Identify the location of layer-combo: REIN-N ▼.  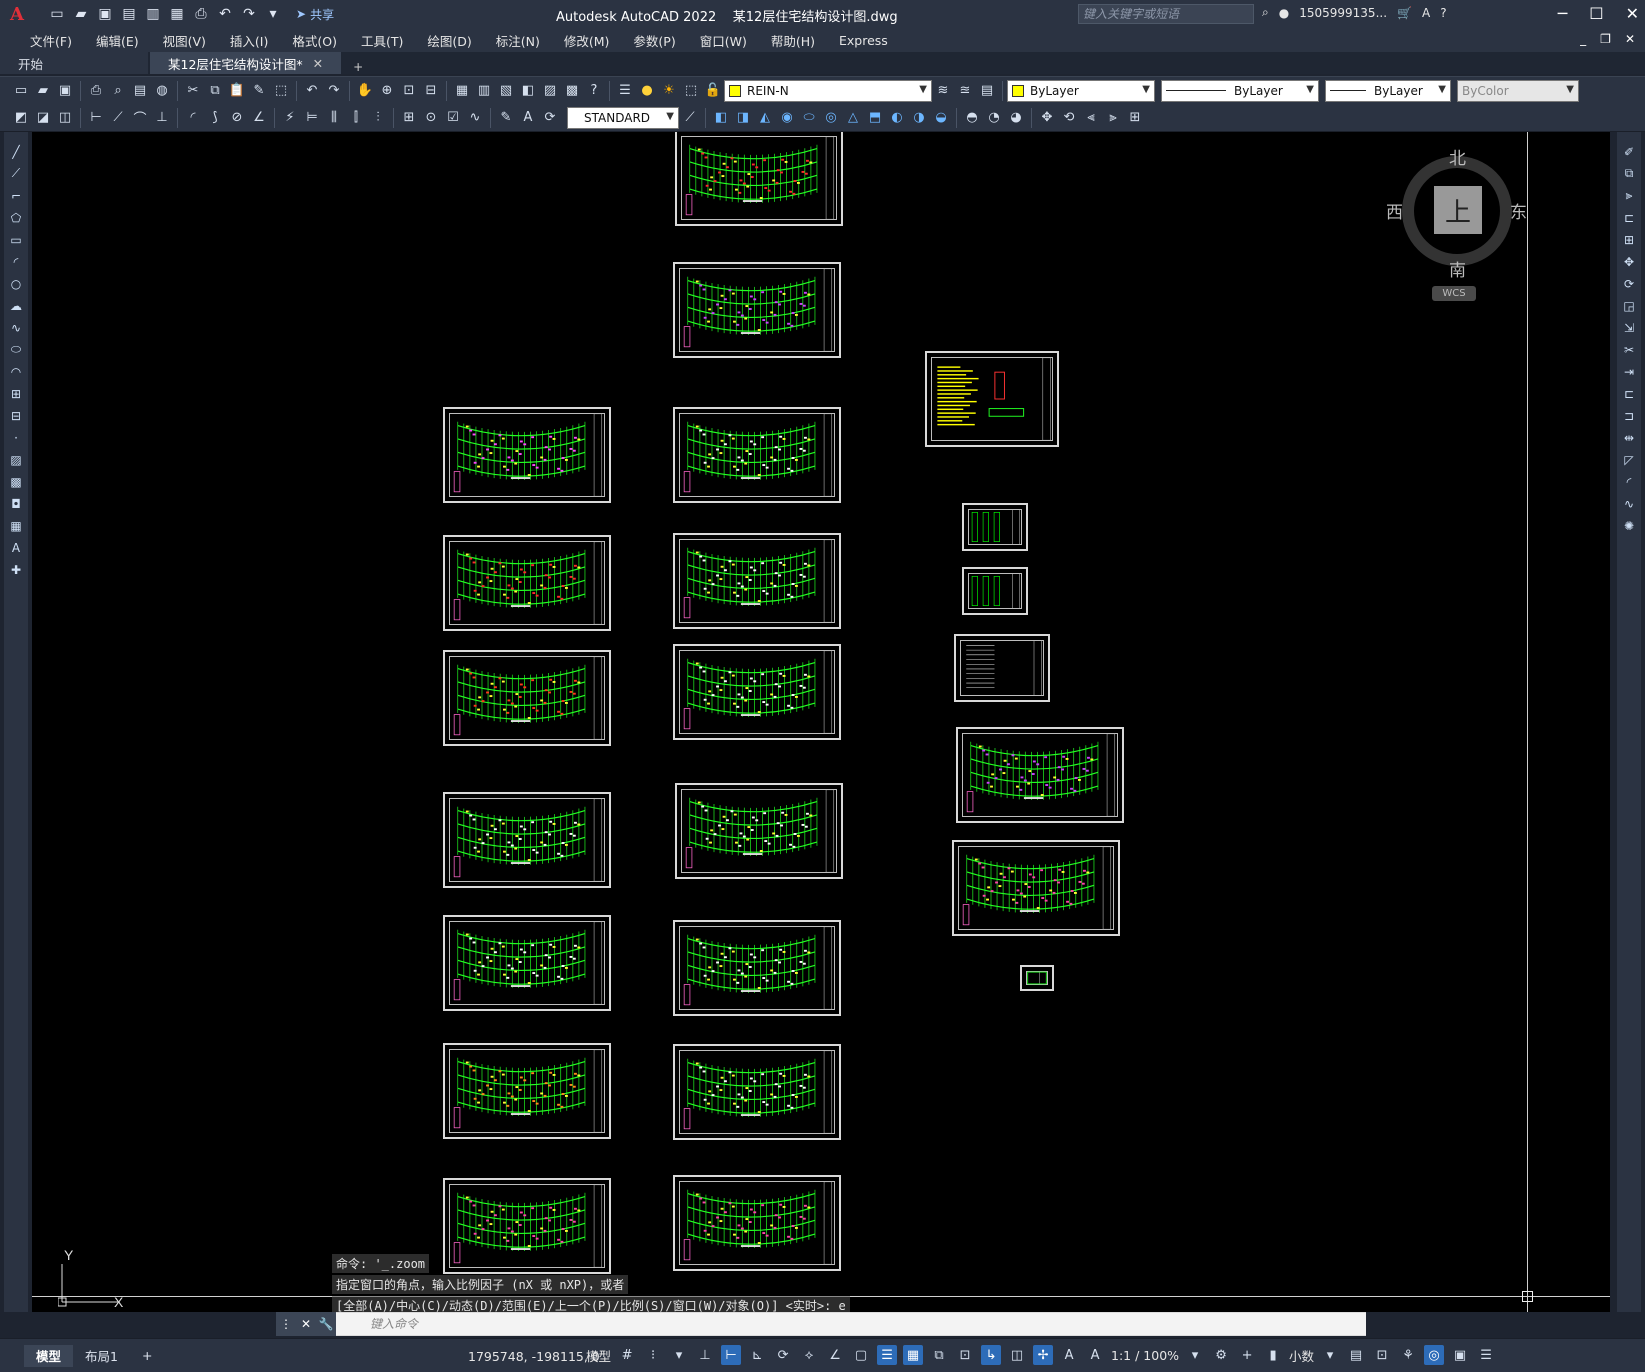
(828, 90).